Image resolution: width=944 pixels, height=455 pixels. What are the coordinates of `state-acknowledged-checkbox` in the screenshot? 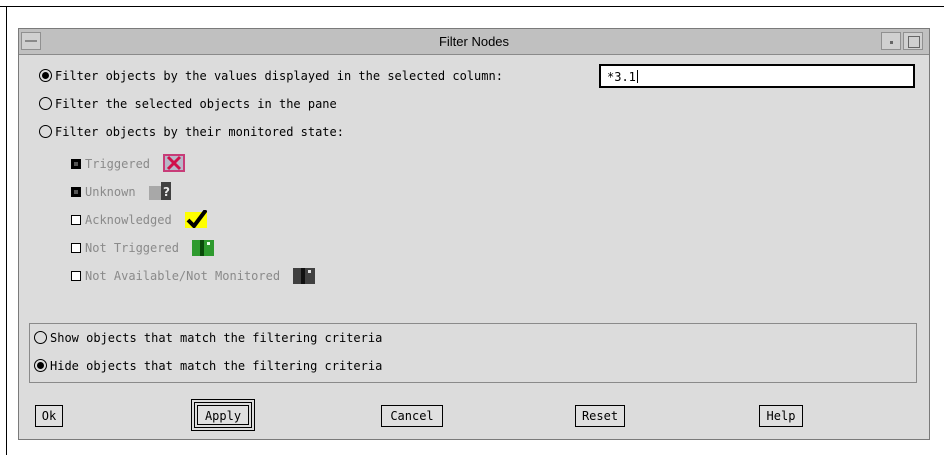 It's located at (76, 220).